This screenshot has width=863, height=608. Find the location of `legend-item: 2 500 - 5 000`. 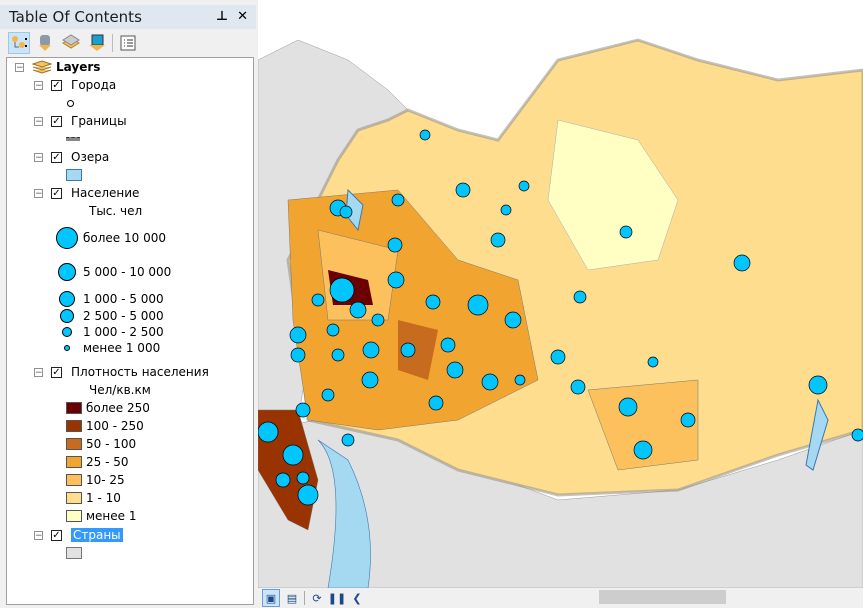

legend-item: 2 500 - 5 000 is located at coordinates (109, 316).